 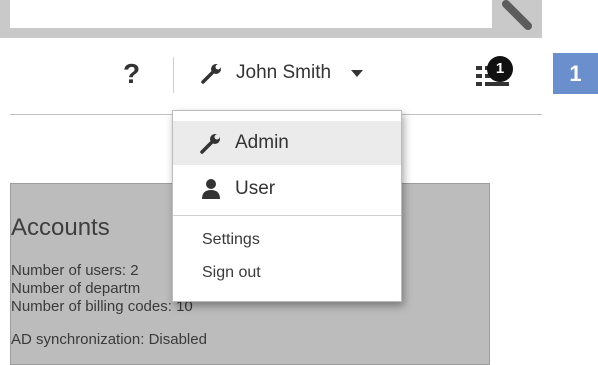 What do you see at coordinates (231, 273) in the screenshot?
I see `menu-link-sign-out: Sign out` at bounding box center [231, 273].